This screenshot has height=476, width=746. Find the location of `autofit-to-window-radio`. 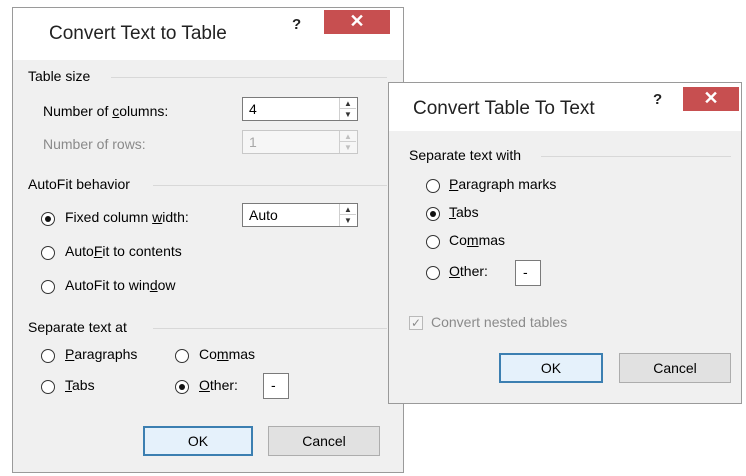

autofit-to-window-radio is located at coordinates (48, 287).